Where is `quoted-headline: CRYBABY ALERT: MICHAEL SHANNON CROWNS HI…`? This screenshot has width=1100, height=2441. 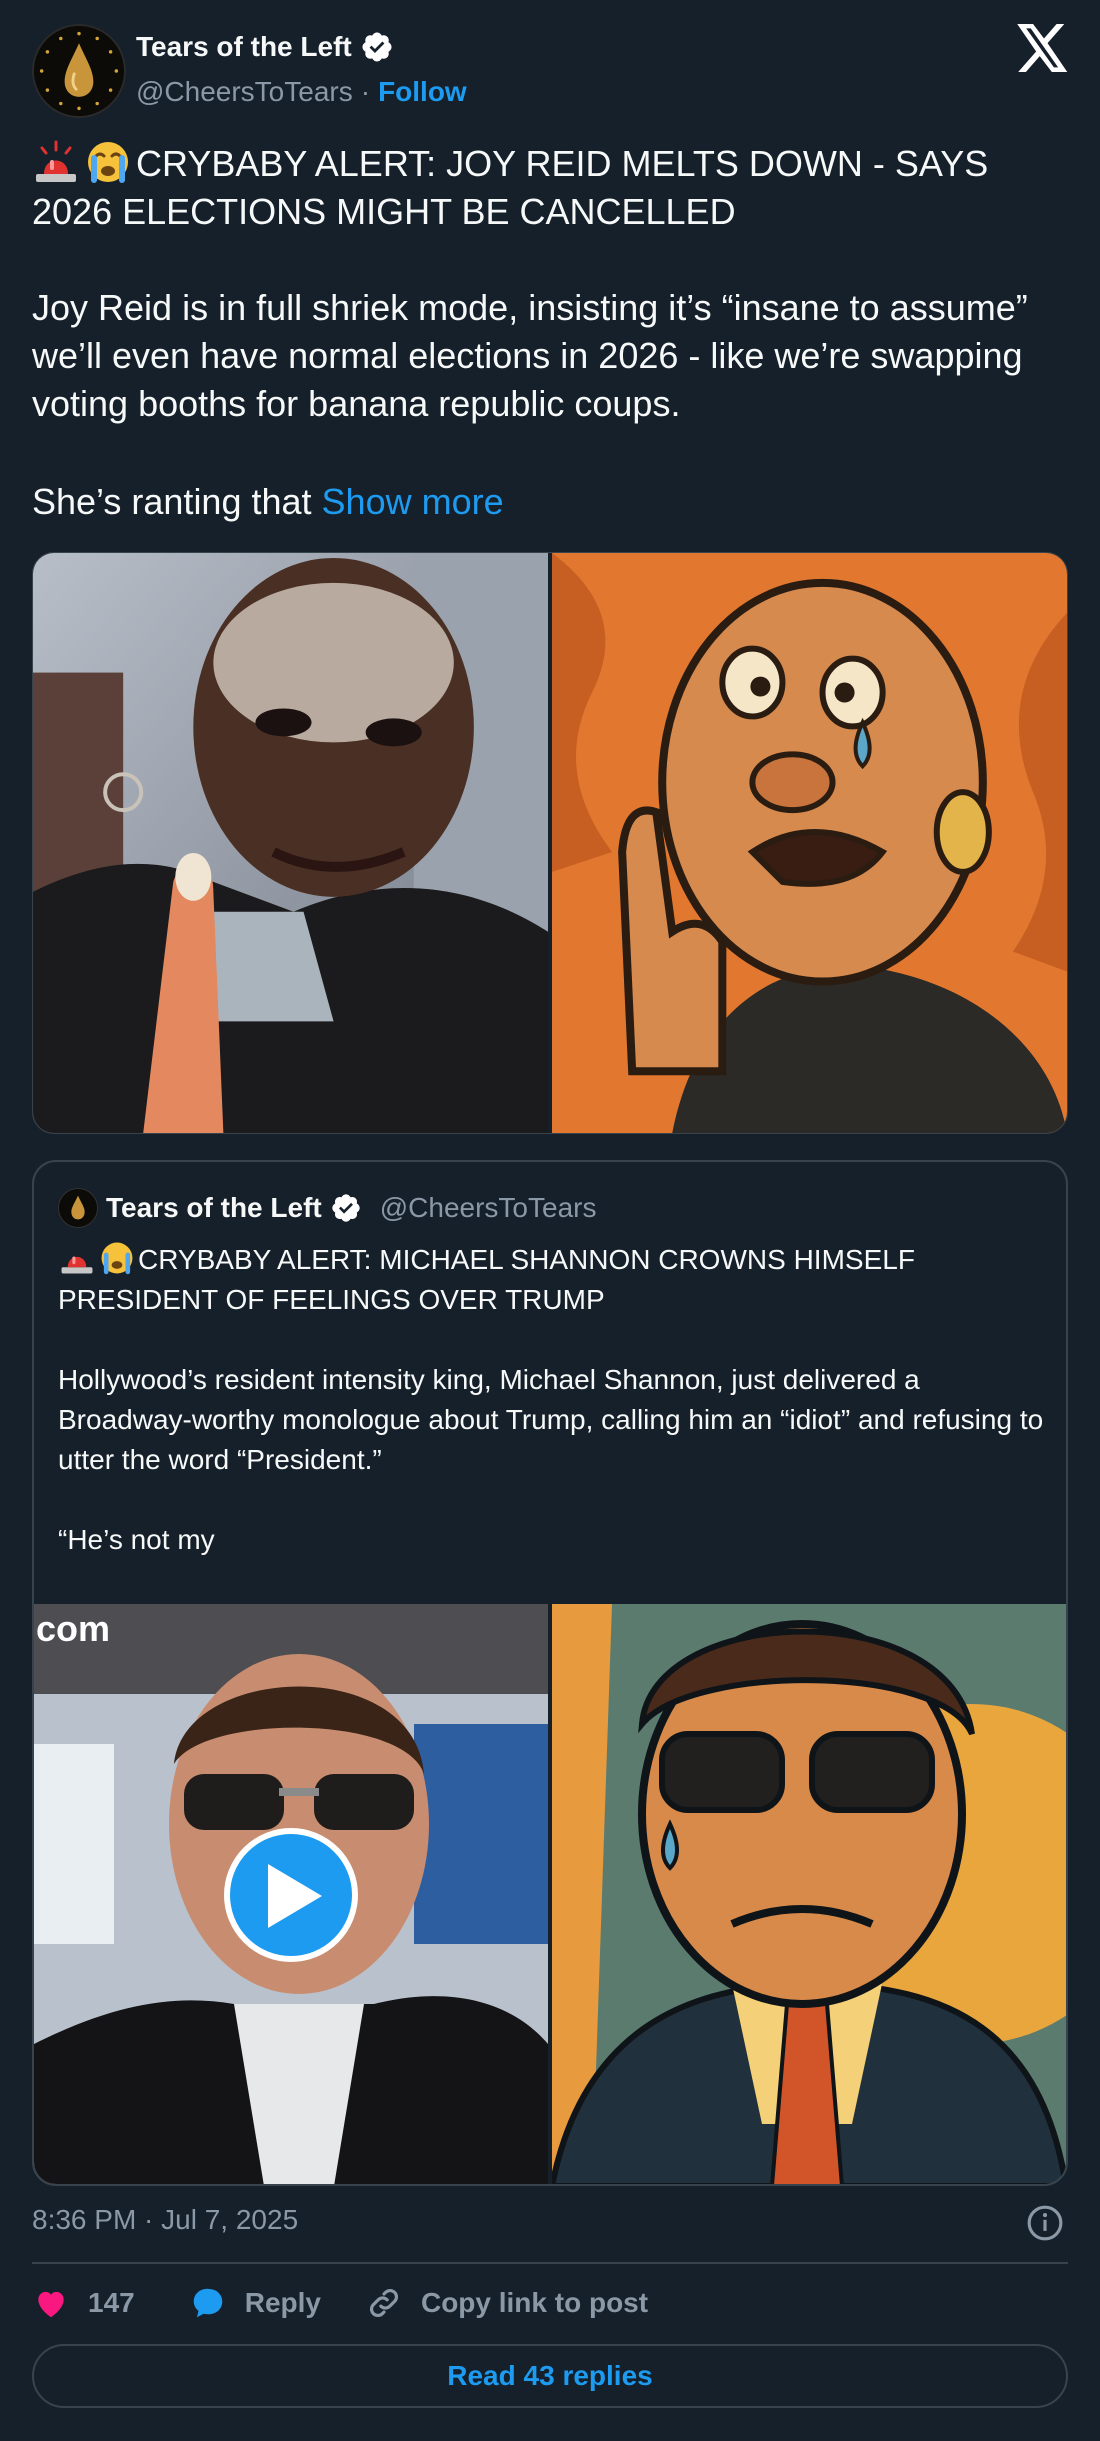
quoted-headline: CRYBABY ALERT: MICHAEL SHANNON CROWNS HI… is located at coordinates (553, 1280).